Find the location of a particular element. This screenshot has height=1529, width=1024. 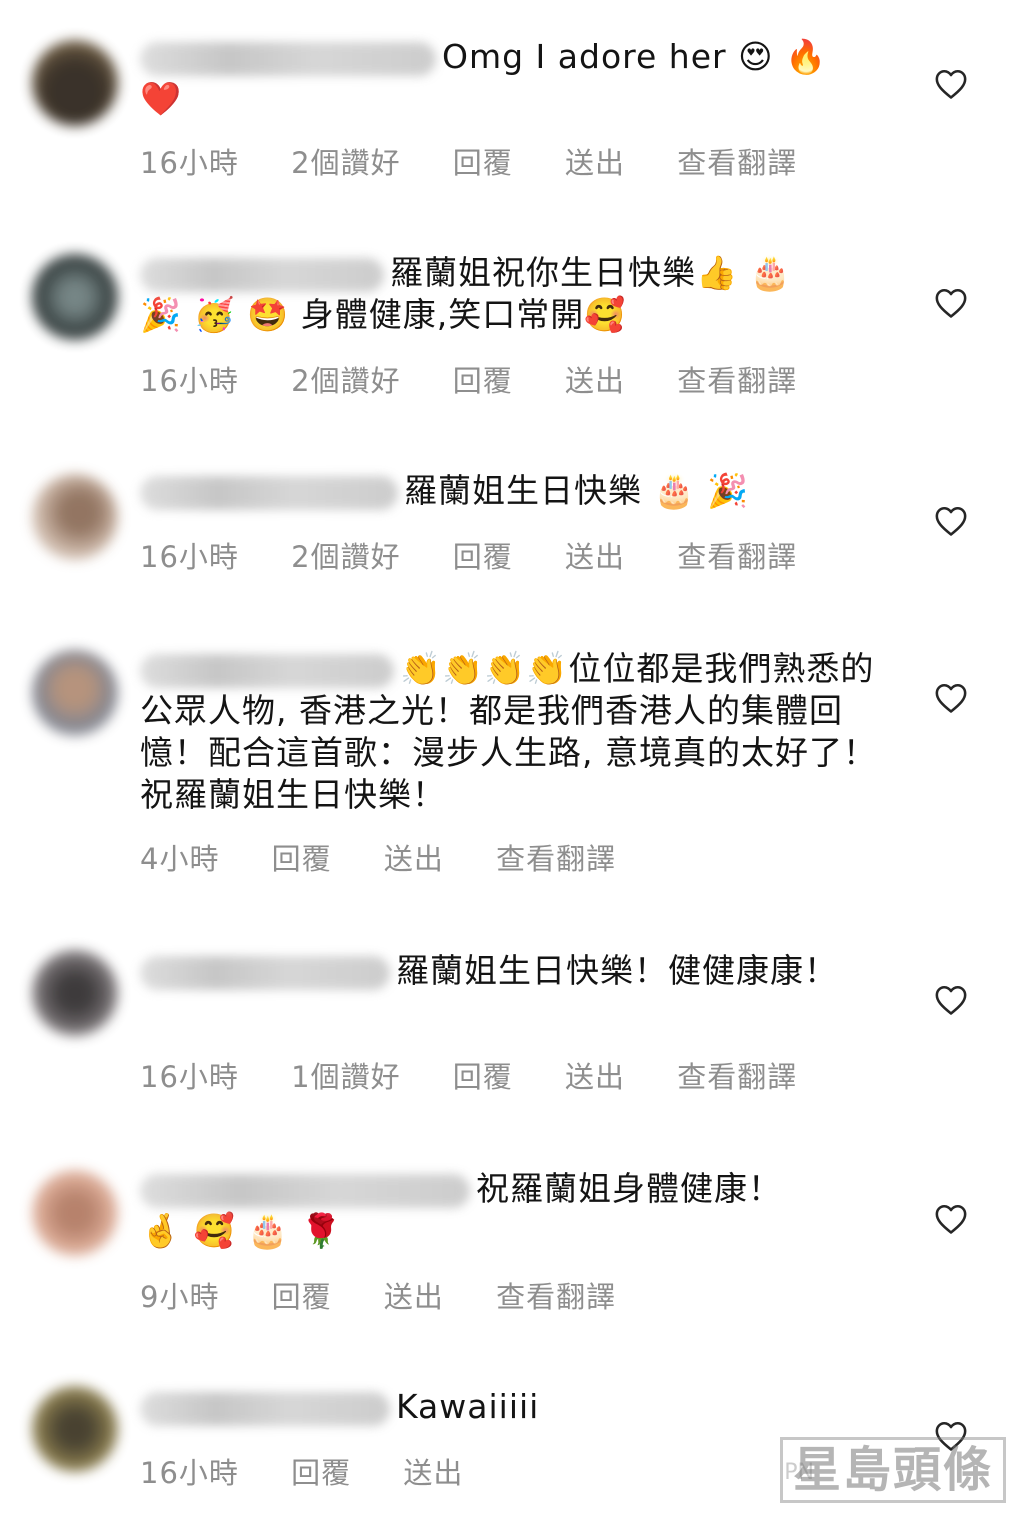

comment-meta: 16小時 回覆 送出 is located at coordinates (322, 1471).